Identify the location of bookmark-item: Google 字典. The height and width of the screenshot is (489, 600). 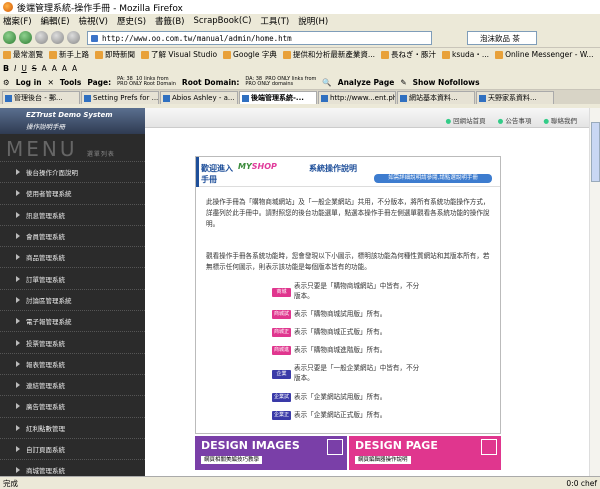
(250, 54).